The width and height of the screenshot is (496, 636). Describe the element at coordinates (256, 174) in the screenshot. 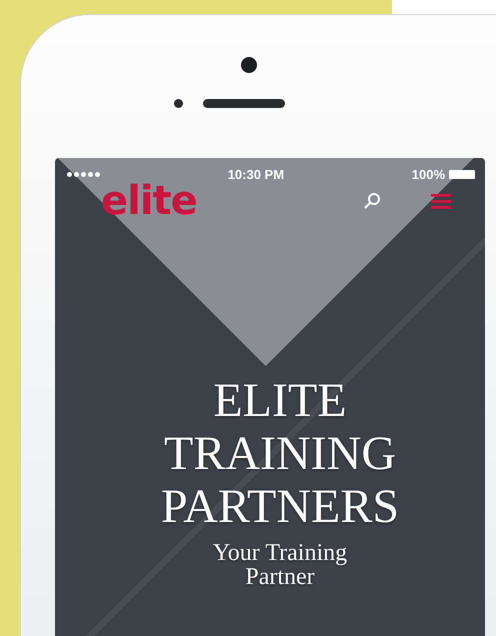

I see `status-time: 10:30 PM` at that location.